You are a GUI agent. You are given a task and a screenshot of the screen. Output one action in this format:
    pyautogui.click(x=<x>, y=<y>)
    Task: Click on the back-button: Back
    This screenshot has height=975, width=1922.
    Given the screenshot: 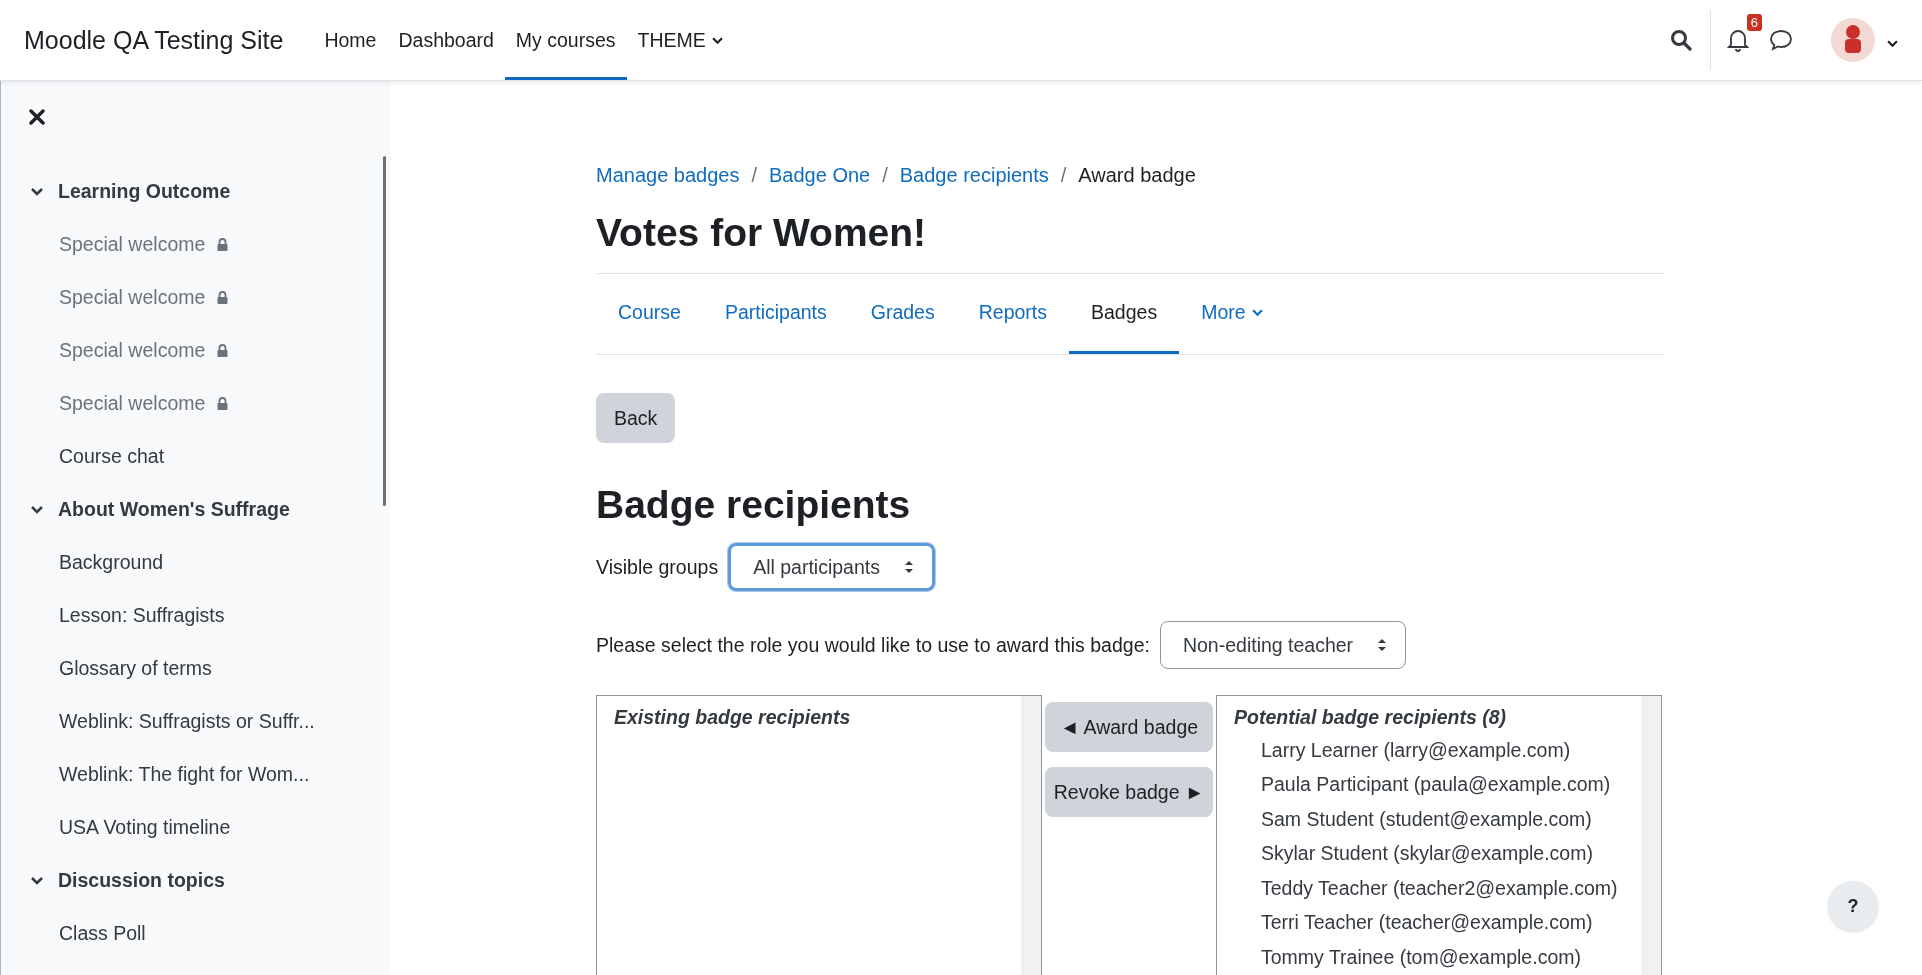 What is the action you would take?
    pyautogui.click(x=636, y=418)
    